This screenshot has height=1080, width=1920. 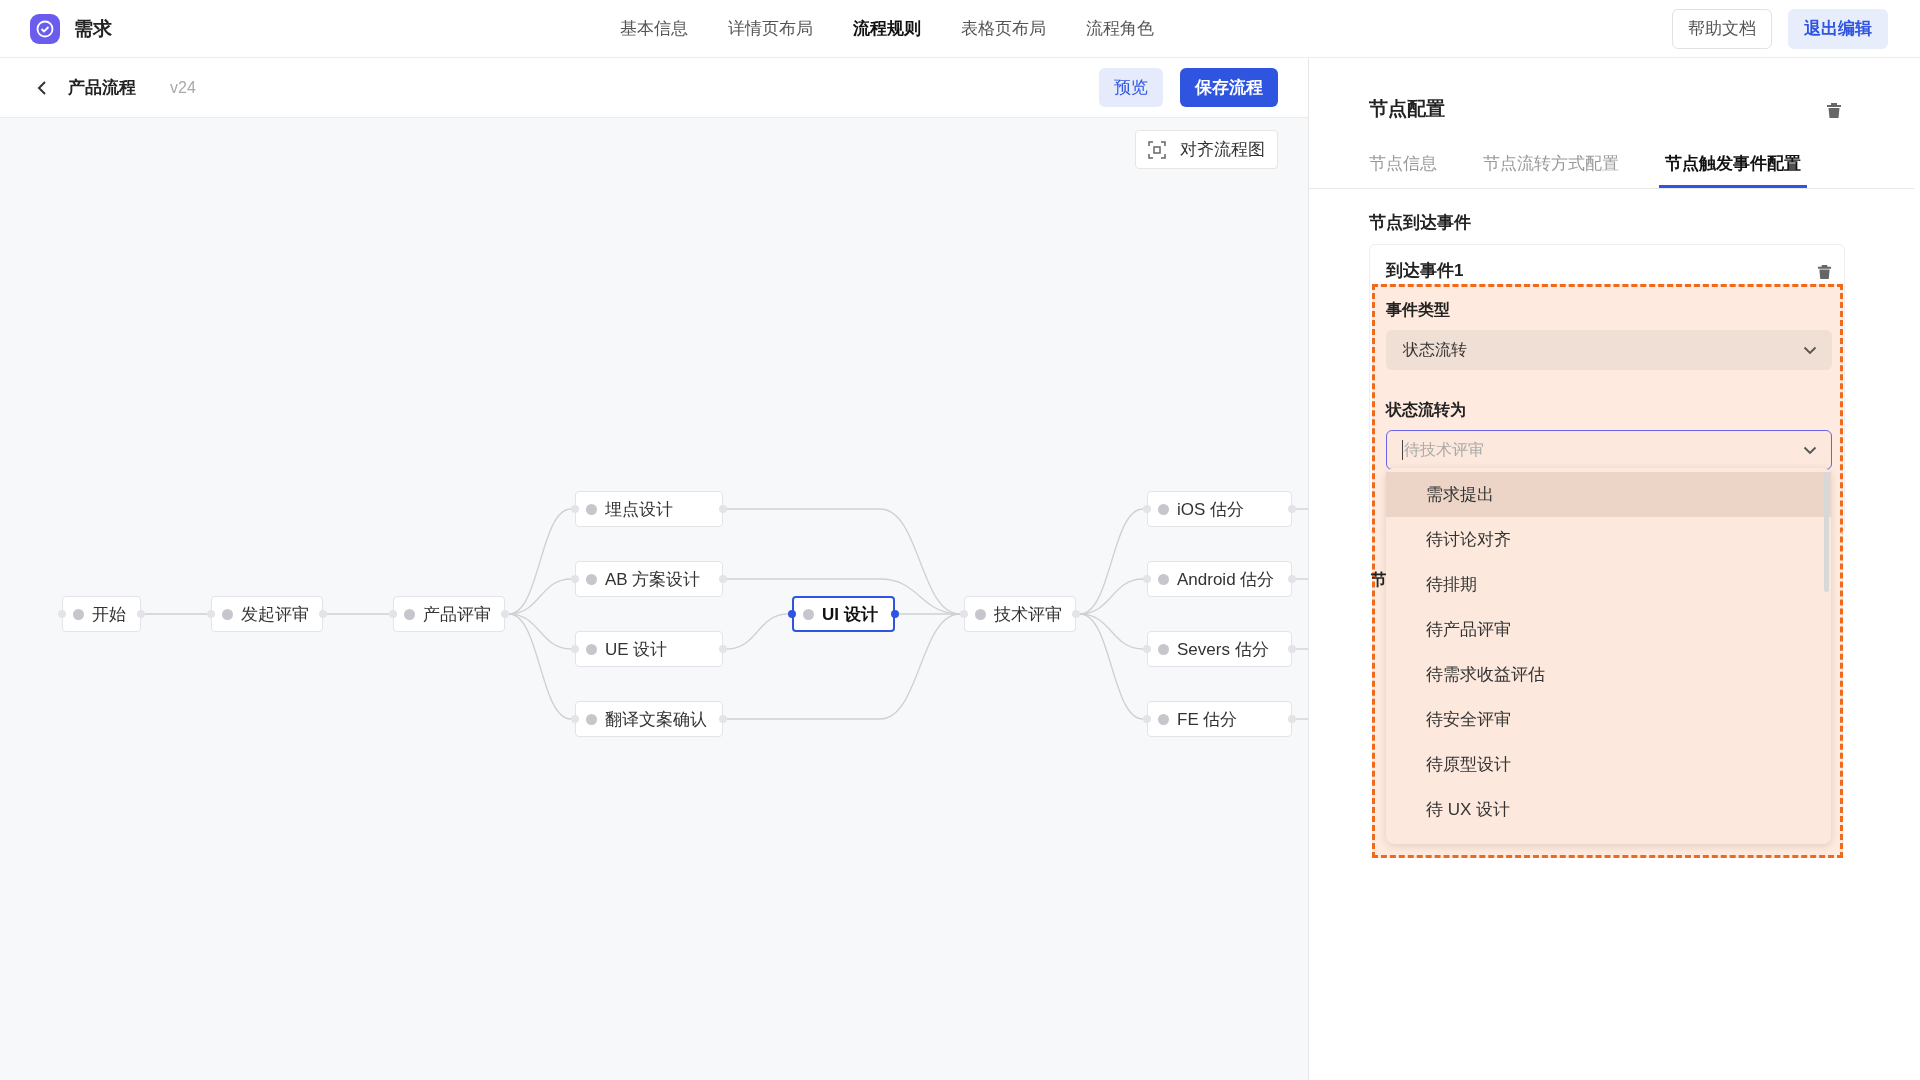 I want to click on nav-tab: 流程规则, so click(x=887, y=28).